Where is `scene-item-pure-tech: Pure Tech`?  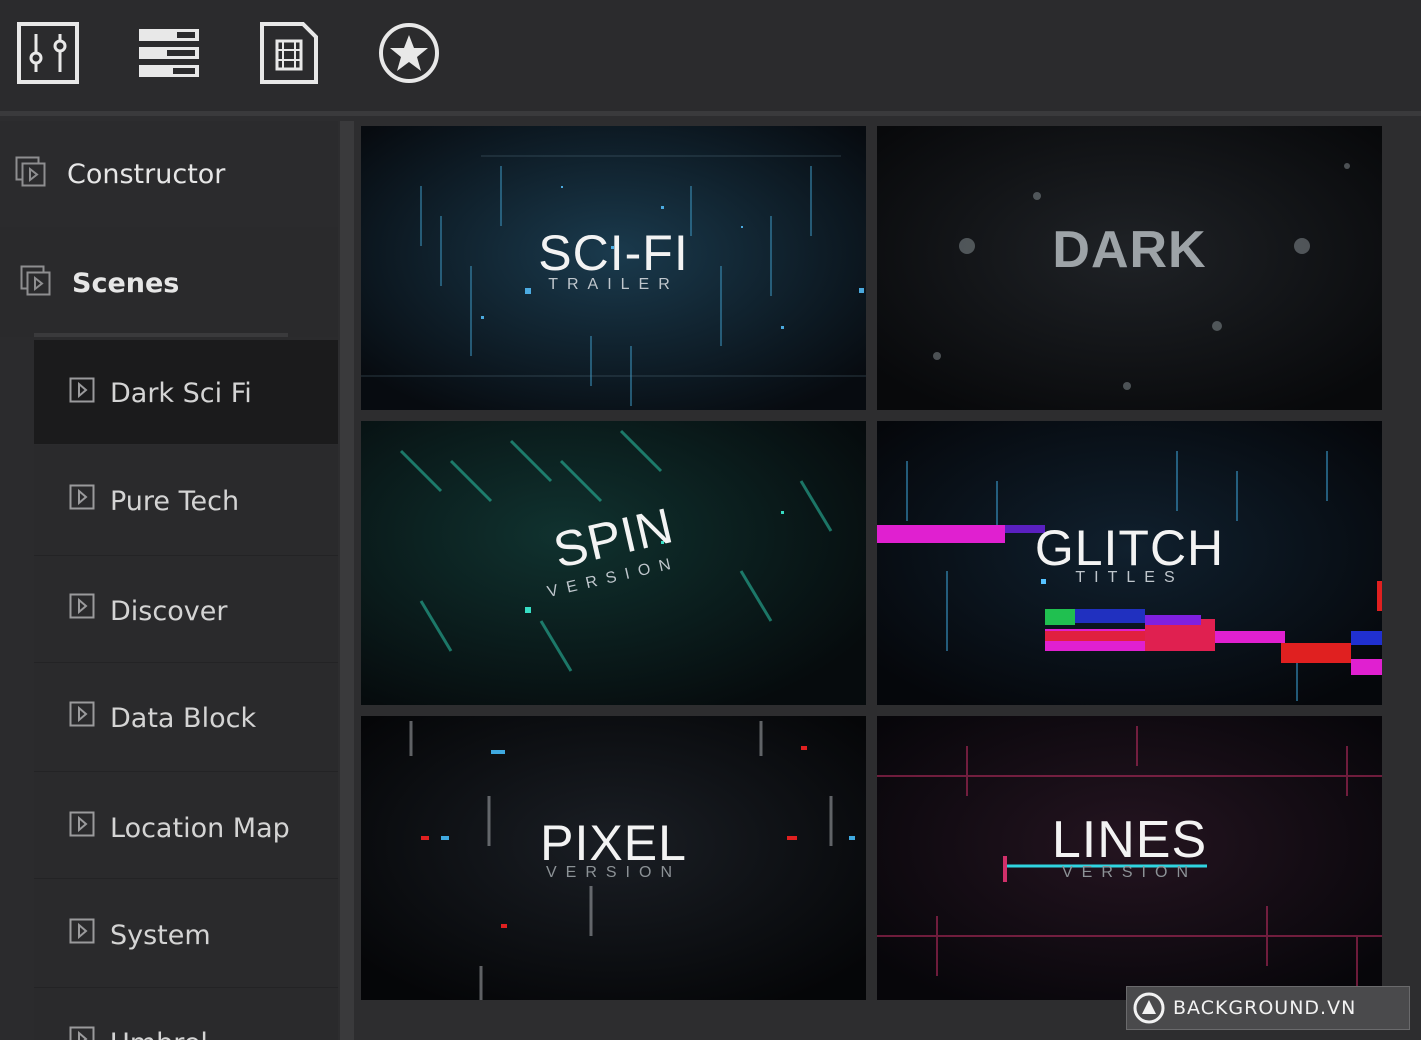
scene-item-pure-tech: Pure Tech is located at coordinates (186, 500).